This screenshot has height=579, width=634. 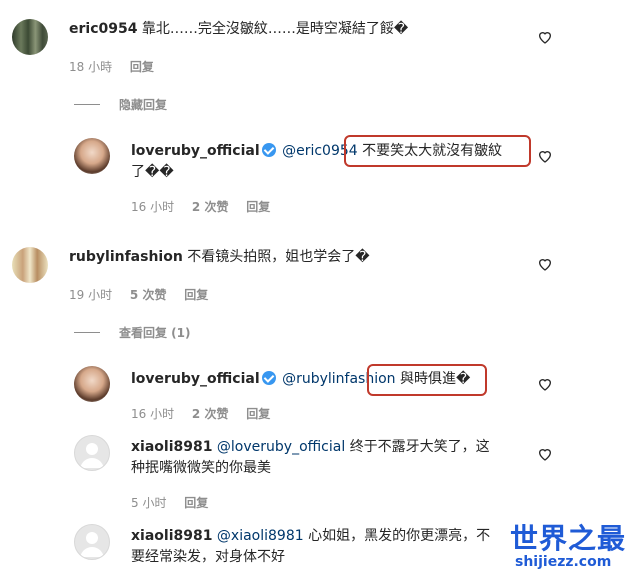 I want to click on mention-link: @loveruby_official, so click(x=281, y=447).